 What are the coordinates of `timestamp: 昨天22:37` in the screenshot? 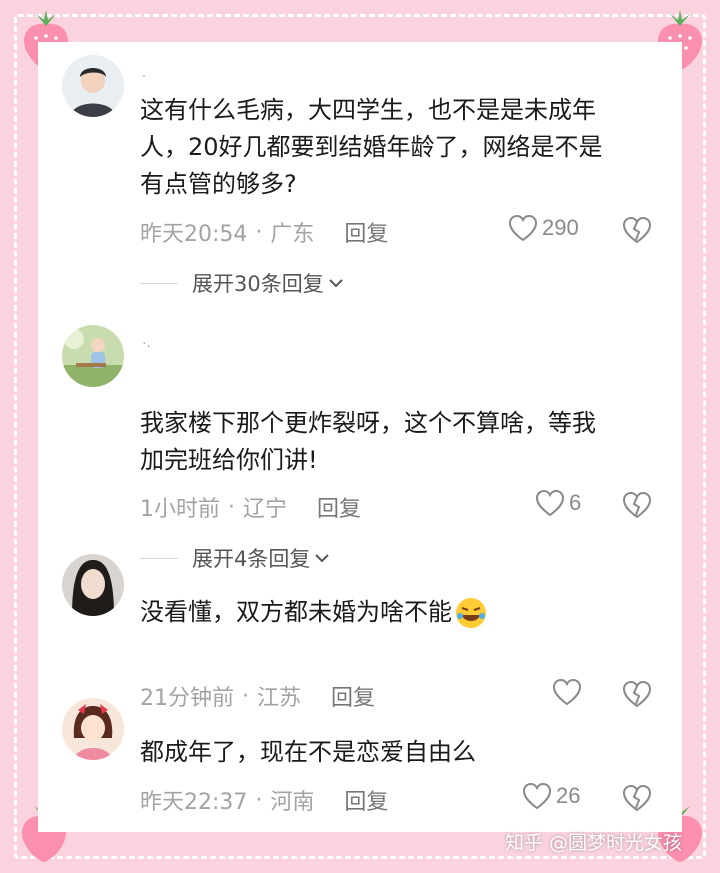 It's located at (194, 802).